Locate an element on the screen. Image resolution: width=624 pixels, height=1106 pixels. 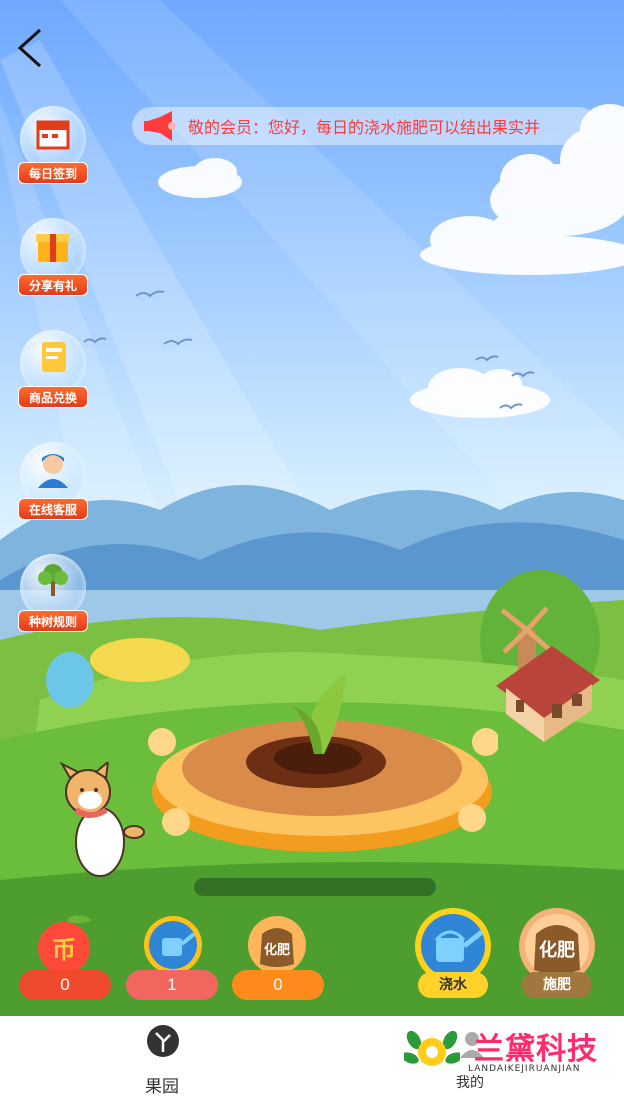
tree-planter is located at coordinates (323, 763).